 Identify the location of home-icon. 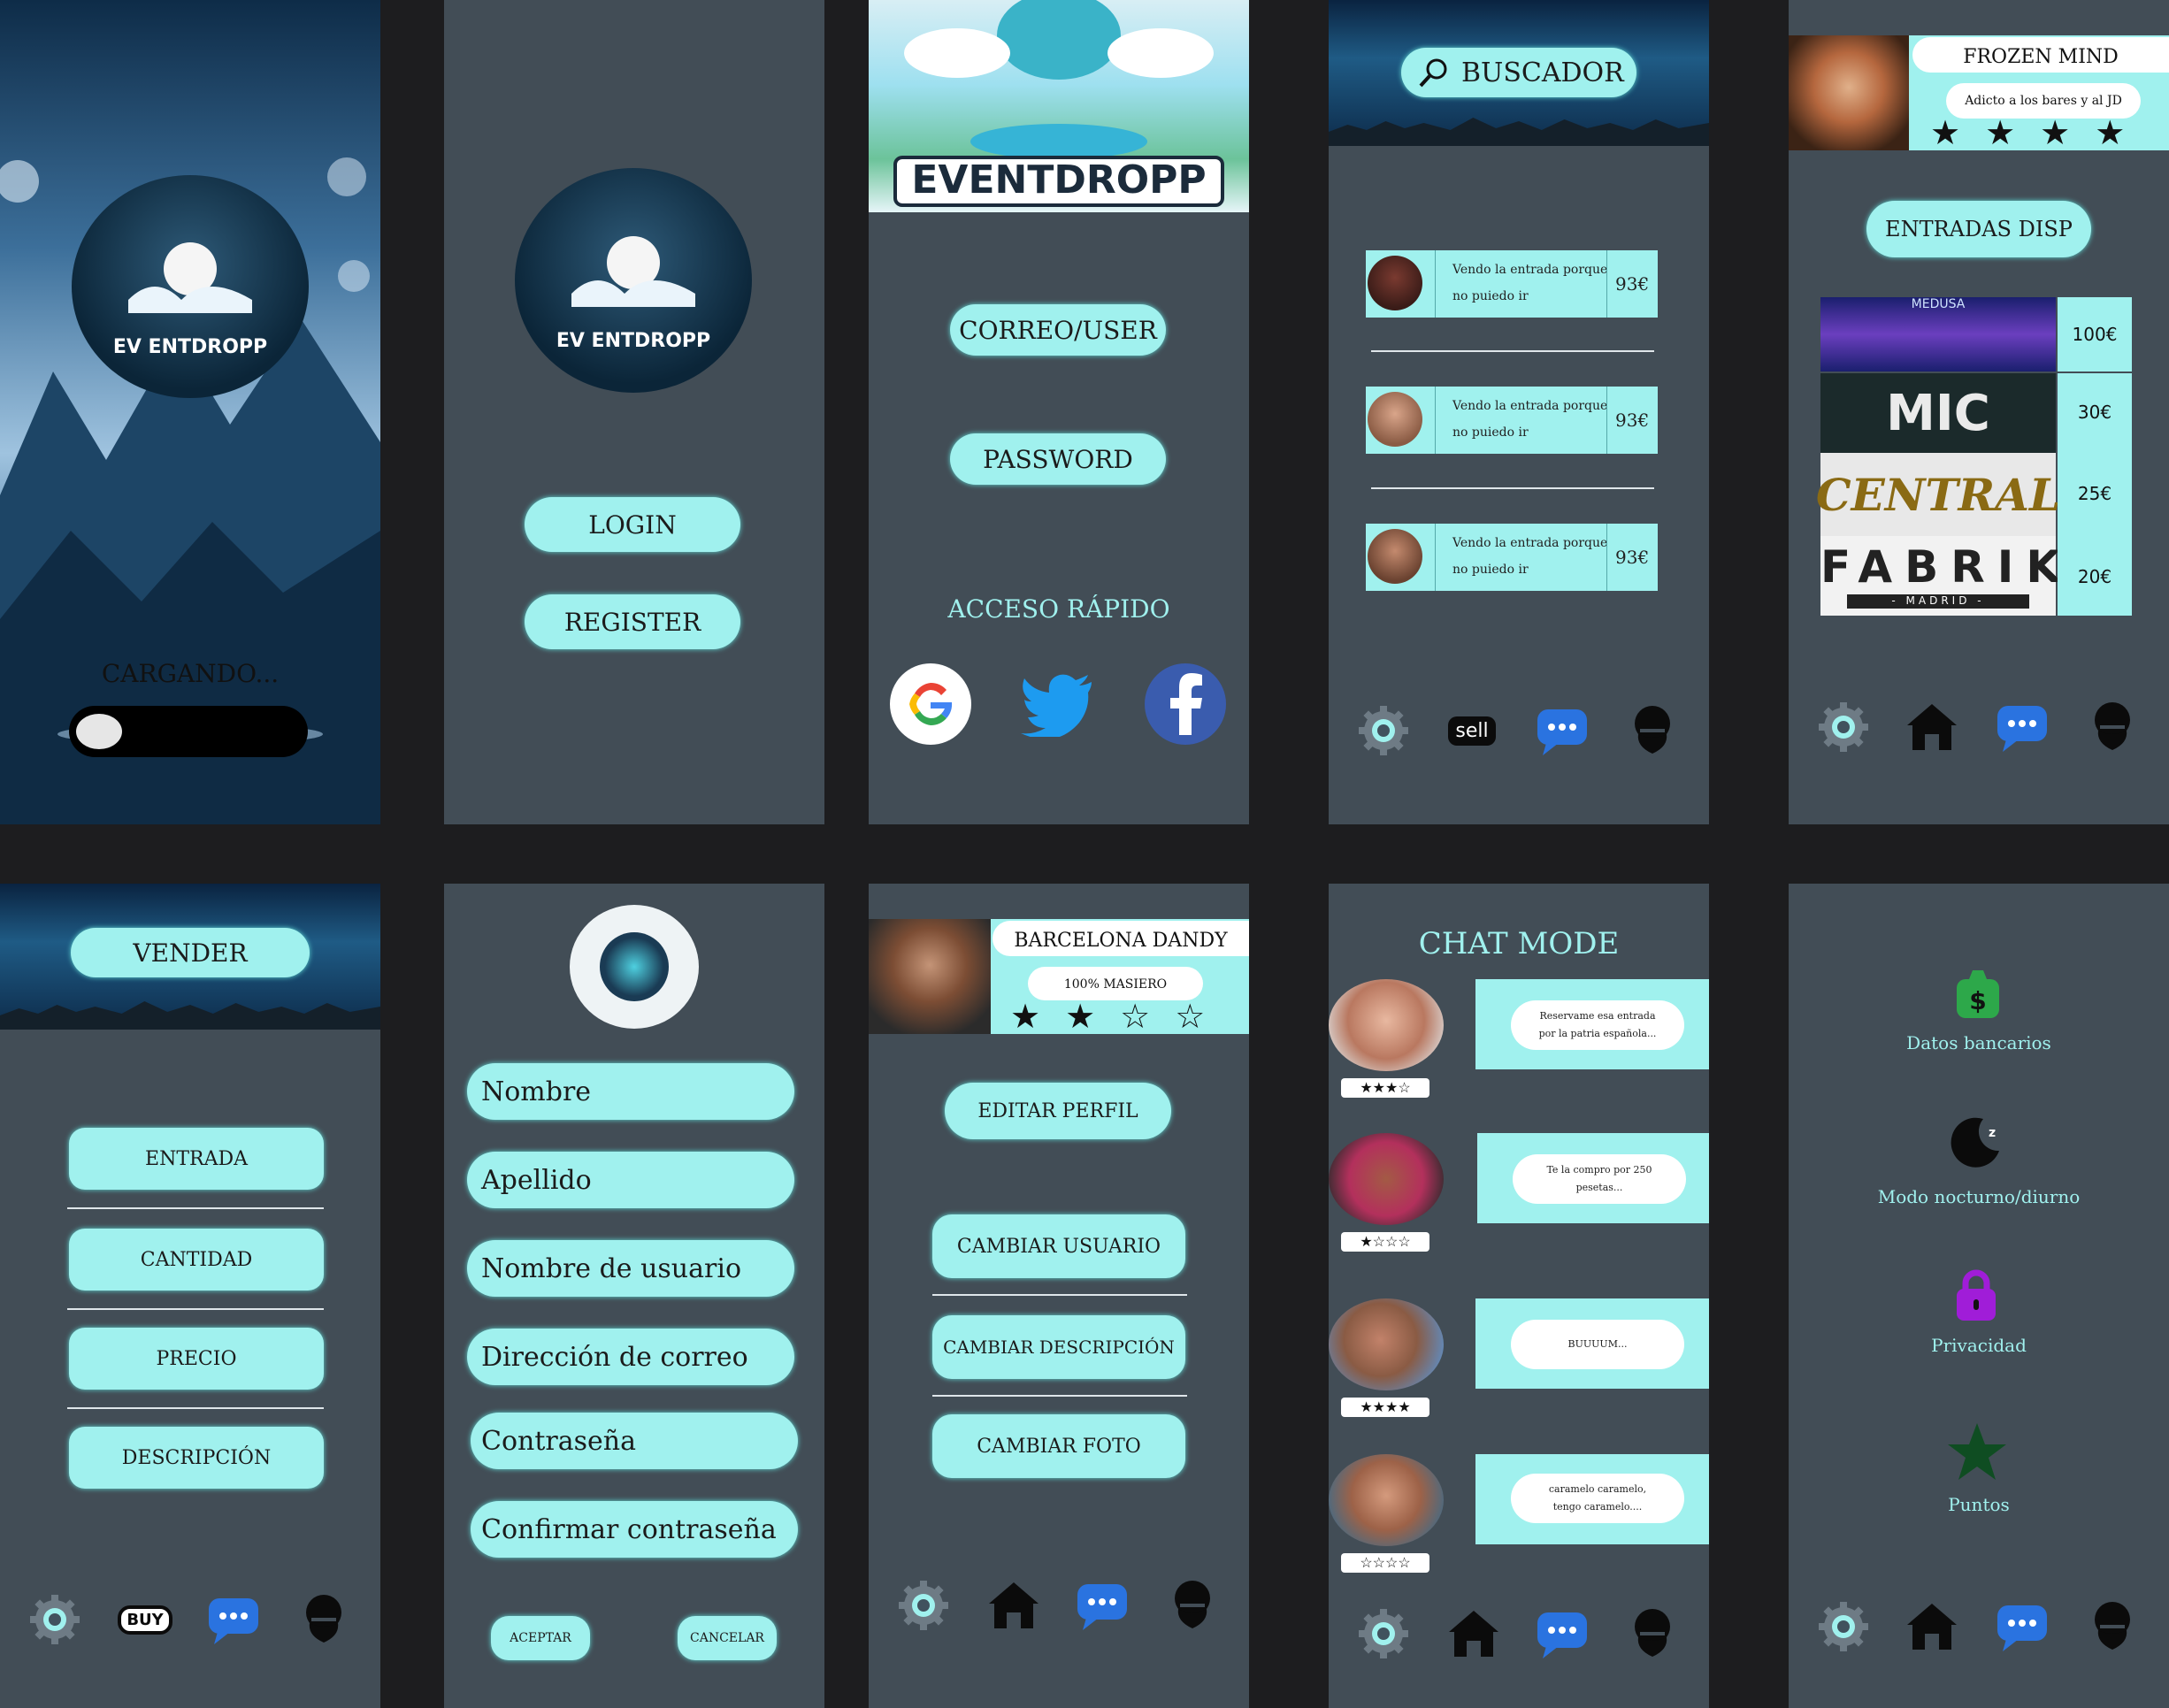
(1932, 1627).